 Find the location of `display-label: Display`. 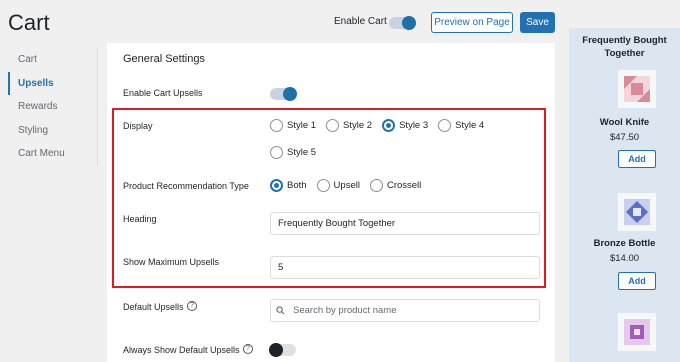

display-label: Display is located at coordinates (138, 126).